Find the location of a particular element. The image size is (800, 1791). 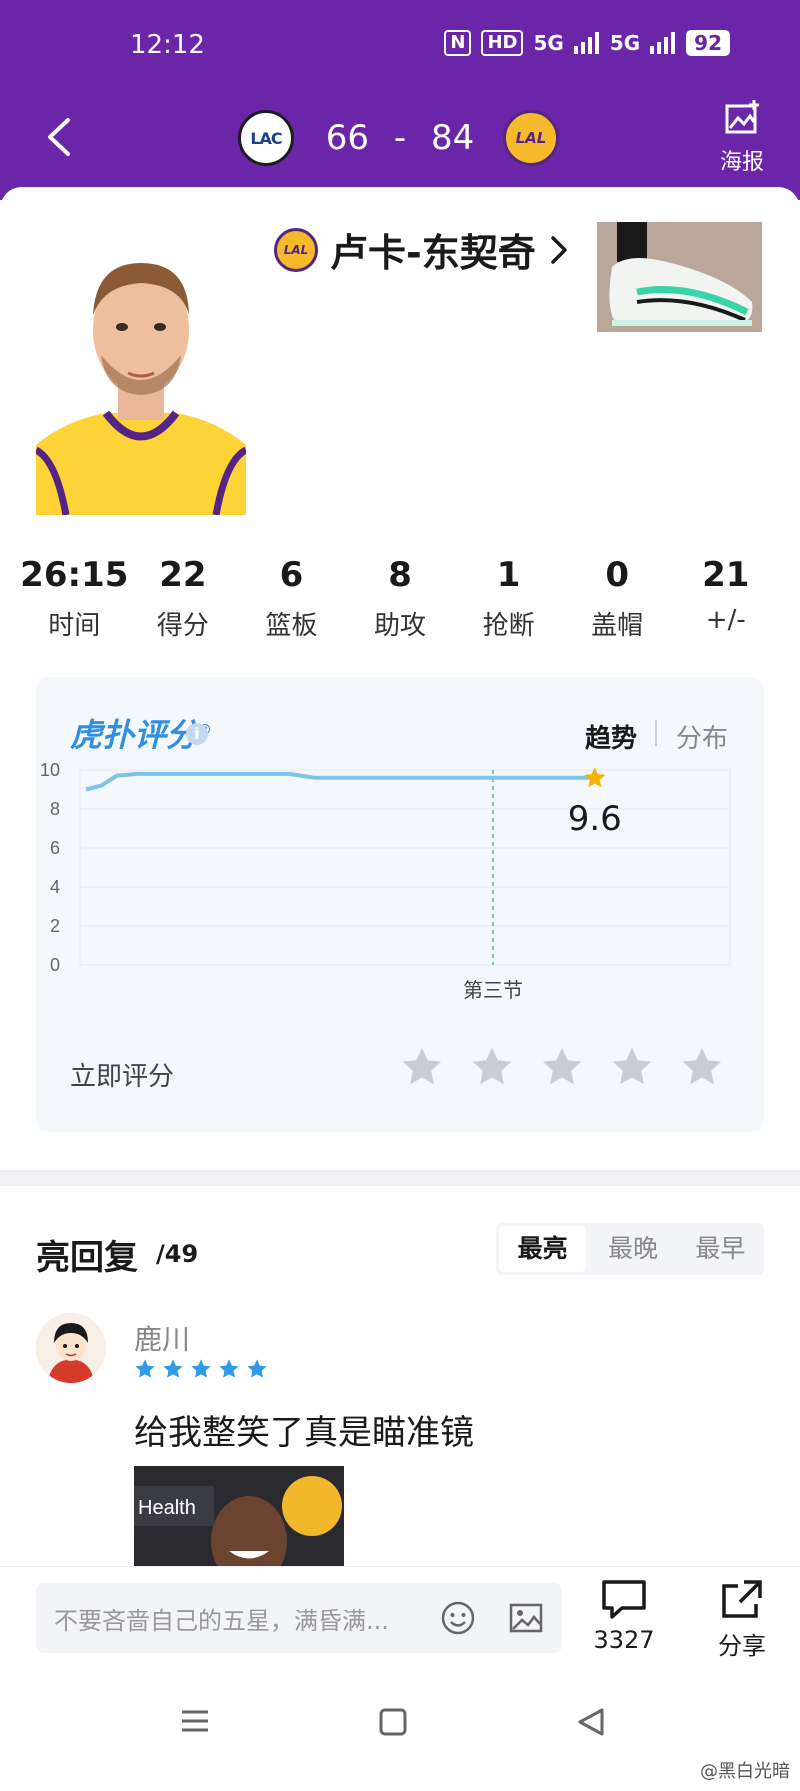

back-nav-icon is located at coordinates (591, 1722).